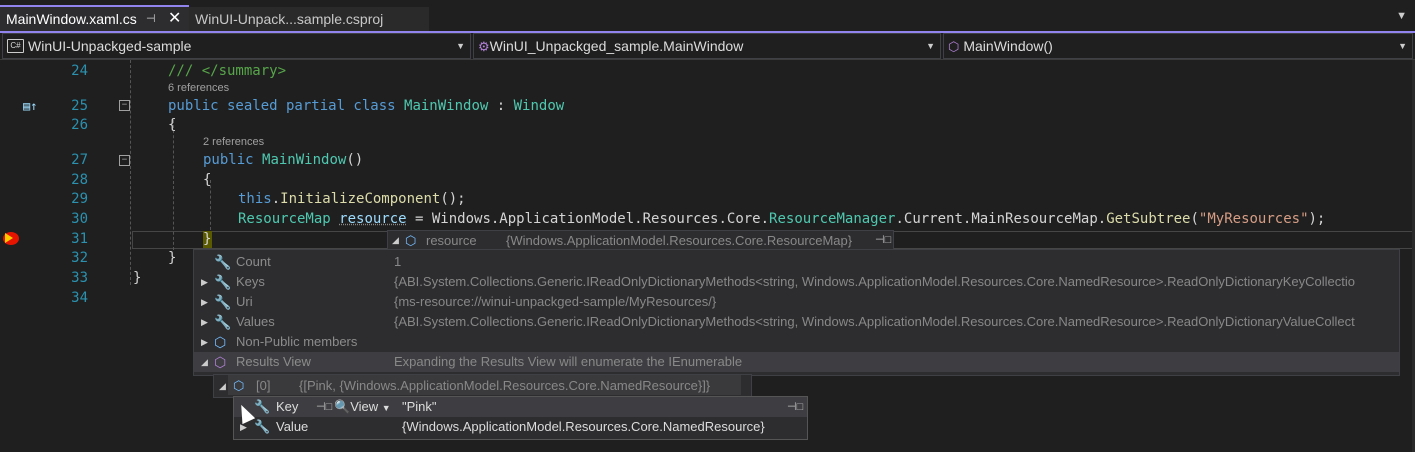  I want to click on datatip-row-key: 🔧 Key ⊣□ 🔍View ▼ "Pink" ⊣□, so click(520, 407).